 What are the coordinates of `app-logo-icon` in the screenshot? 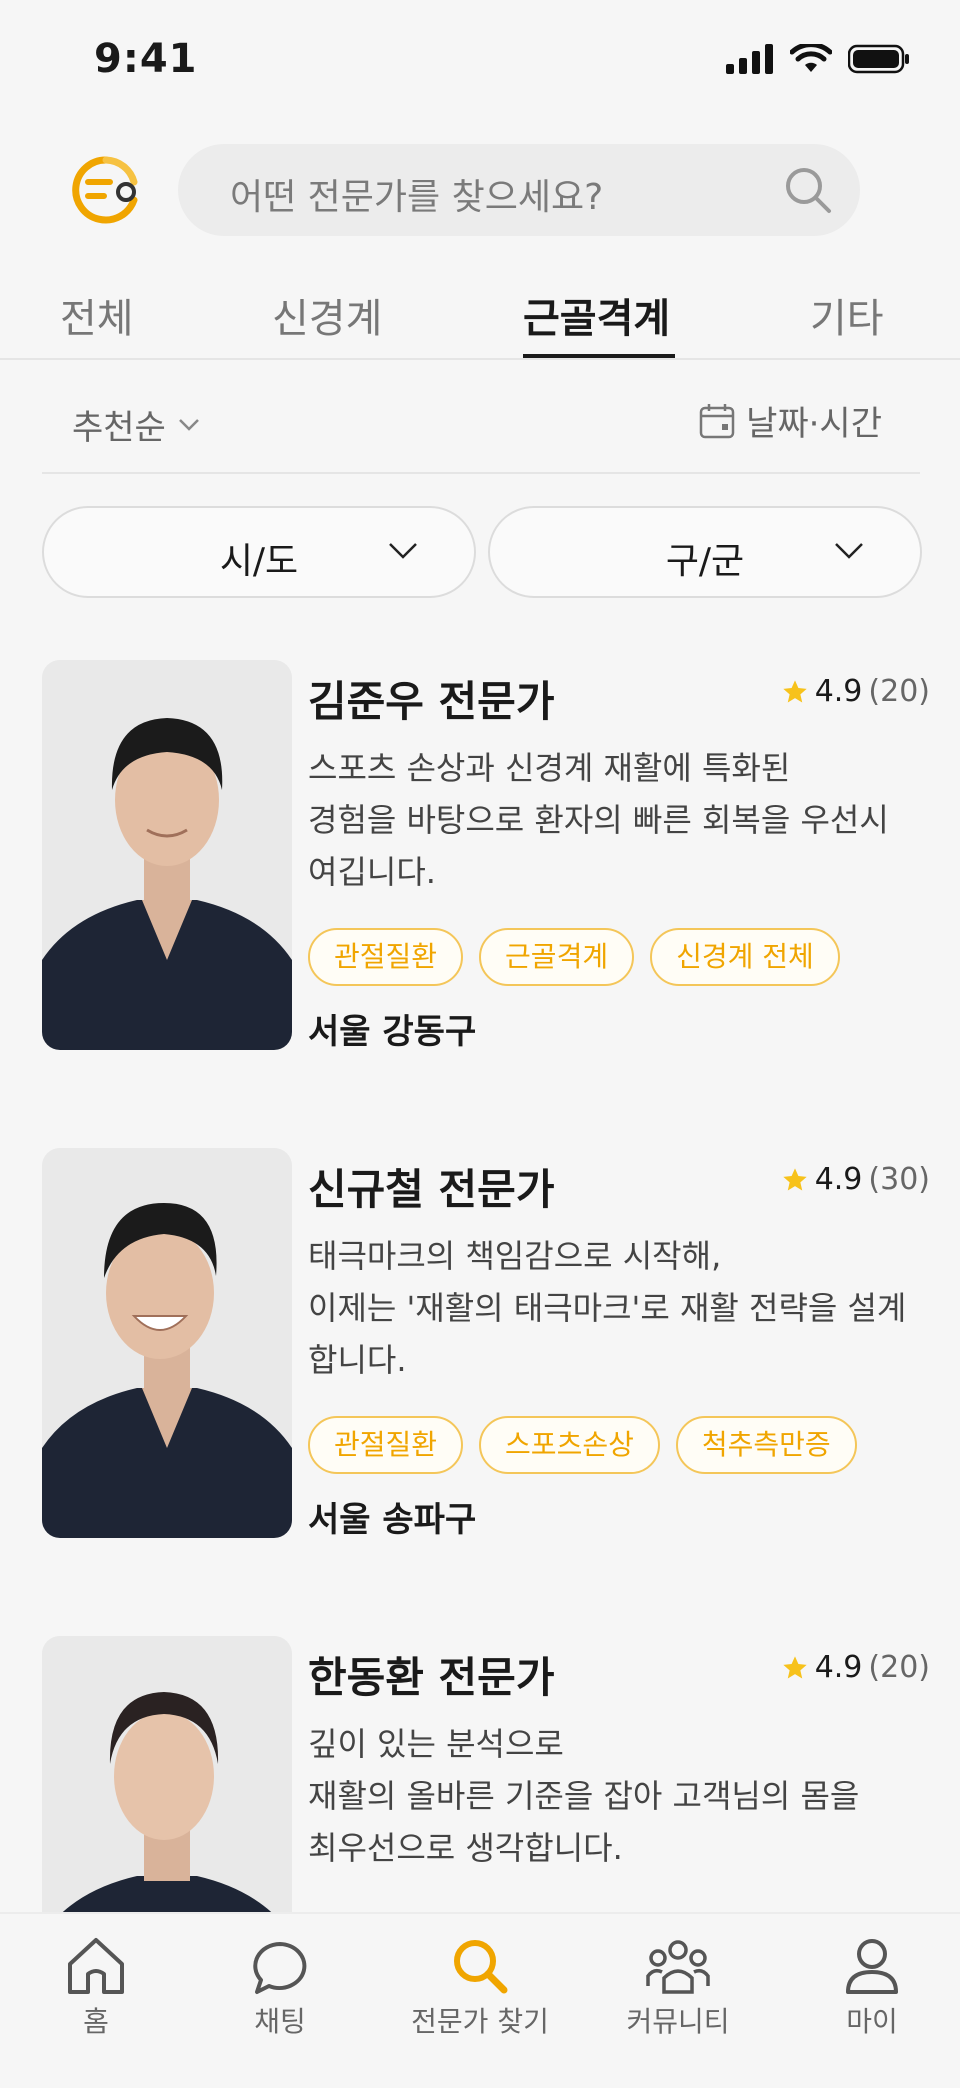 It's located at (106, 190).